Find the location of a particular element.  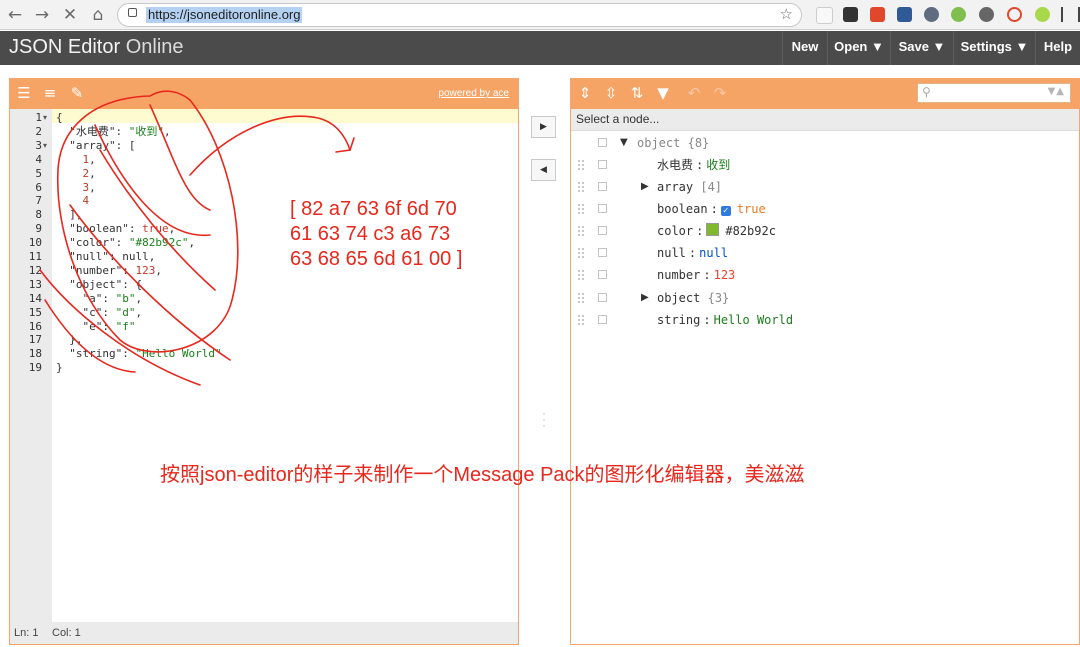

tree-row: boolean: ✓ true is located at coordinates (825, 209).